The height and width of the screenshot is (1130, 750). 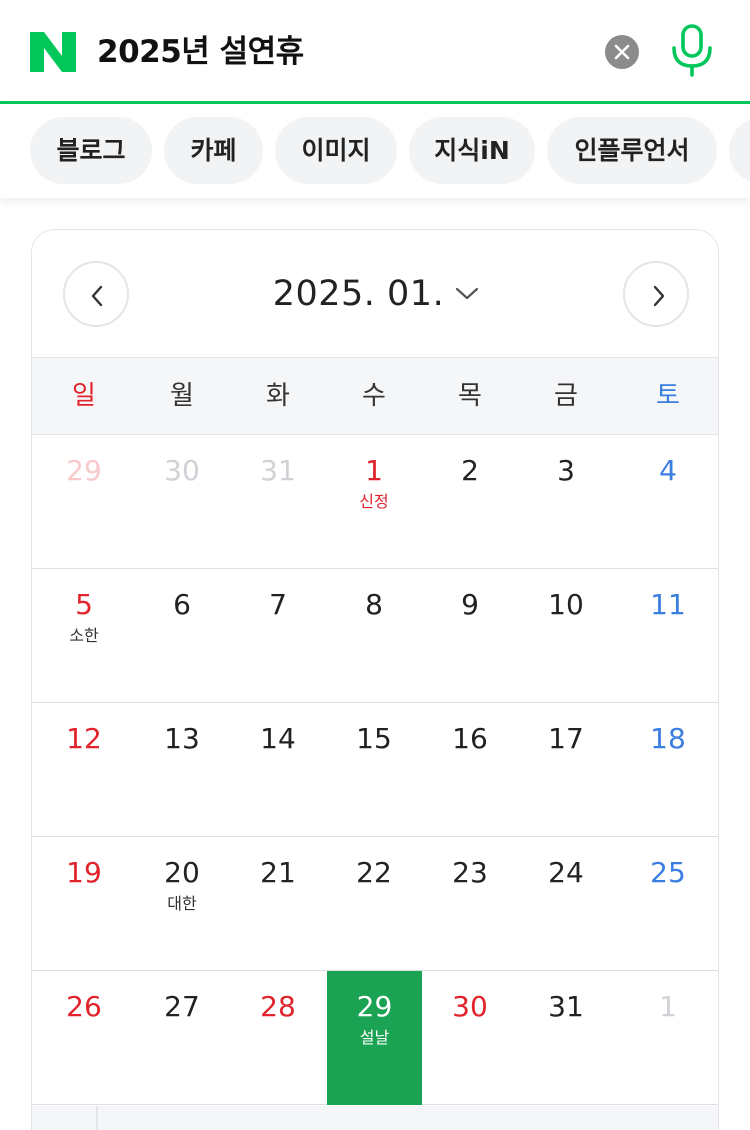 I want to click on day-cell: 27, so click(x=182, y=1038).